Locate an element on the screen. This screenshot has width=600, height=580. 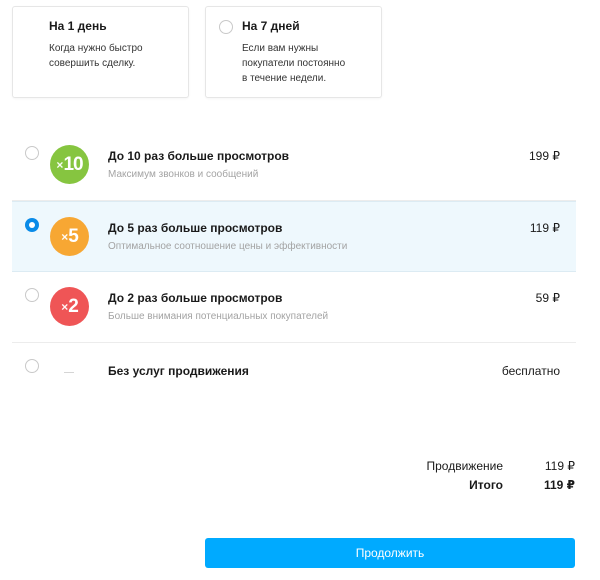
x10-badge-icon: × 10 is located at coordinates (69, 164).